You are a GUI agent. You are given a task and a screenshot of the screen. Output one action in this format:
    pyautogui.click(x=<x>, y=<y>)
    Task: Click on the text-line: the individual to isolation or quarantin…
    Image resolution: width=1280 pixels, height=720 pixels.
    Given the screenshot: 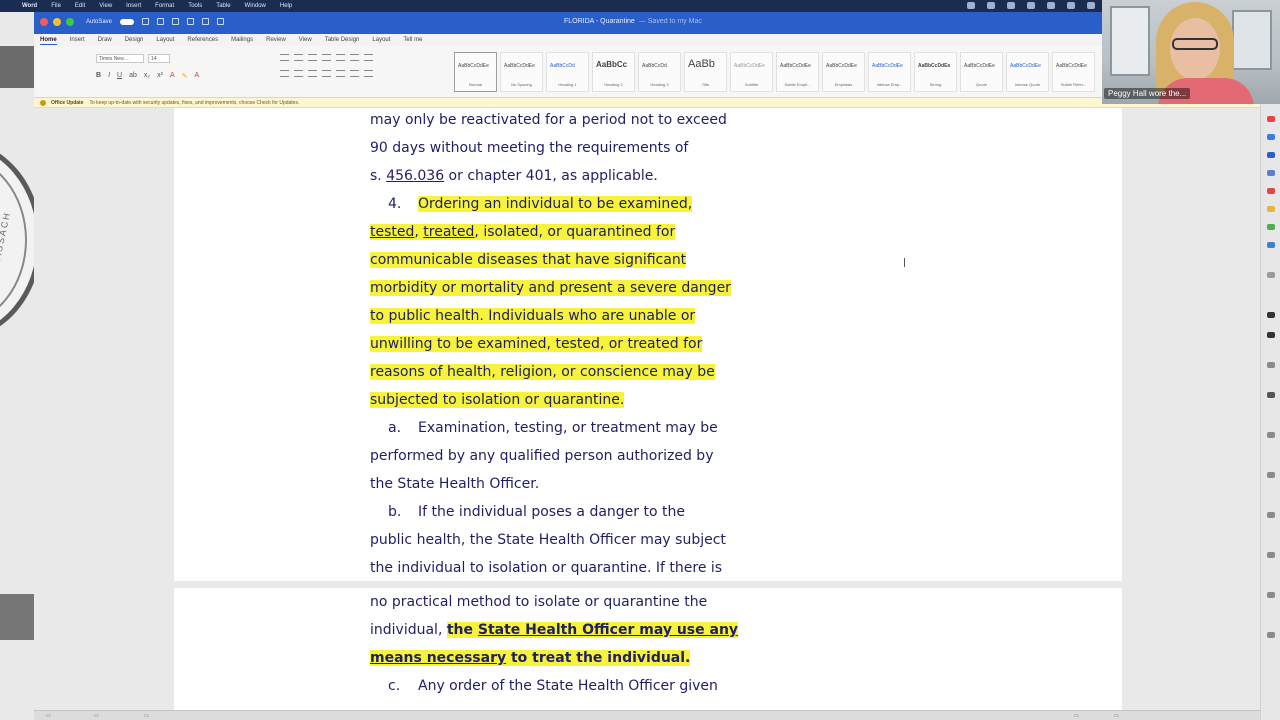 What is the action you would take?
    pyautogui.click(x=550, y=568)
    